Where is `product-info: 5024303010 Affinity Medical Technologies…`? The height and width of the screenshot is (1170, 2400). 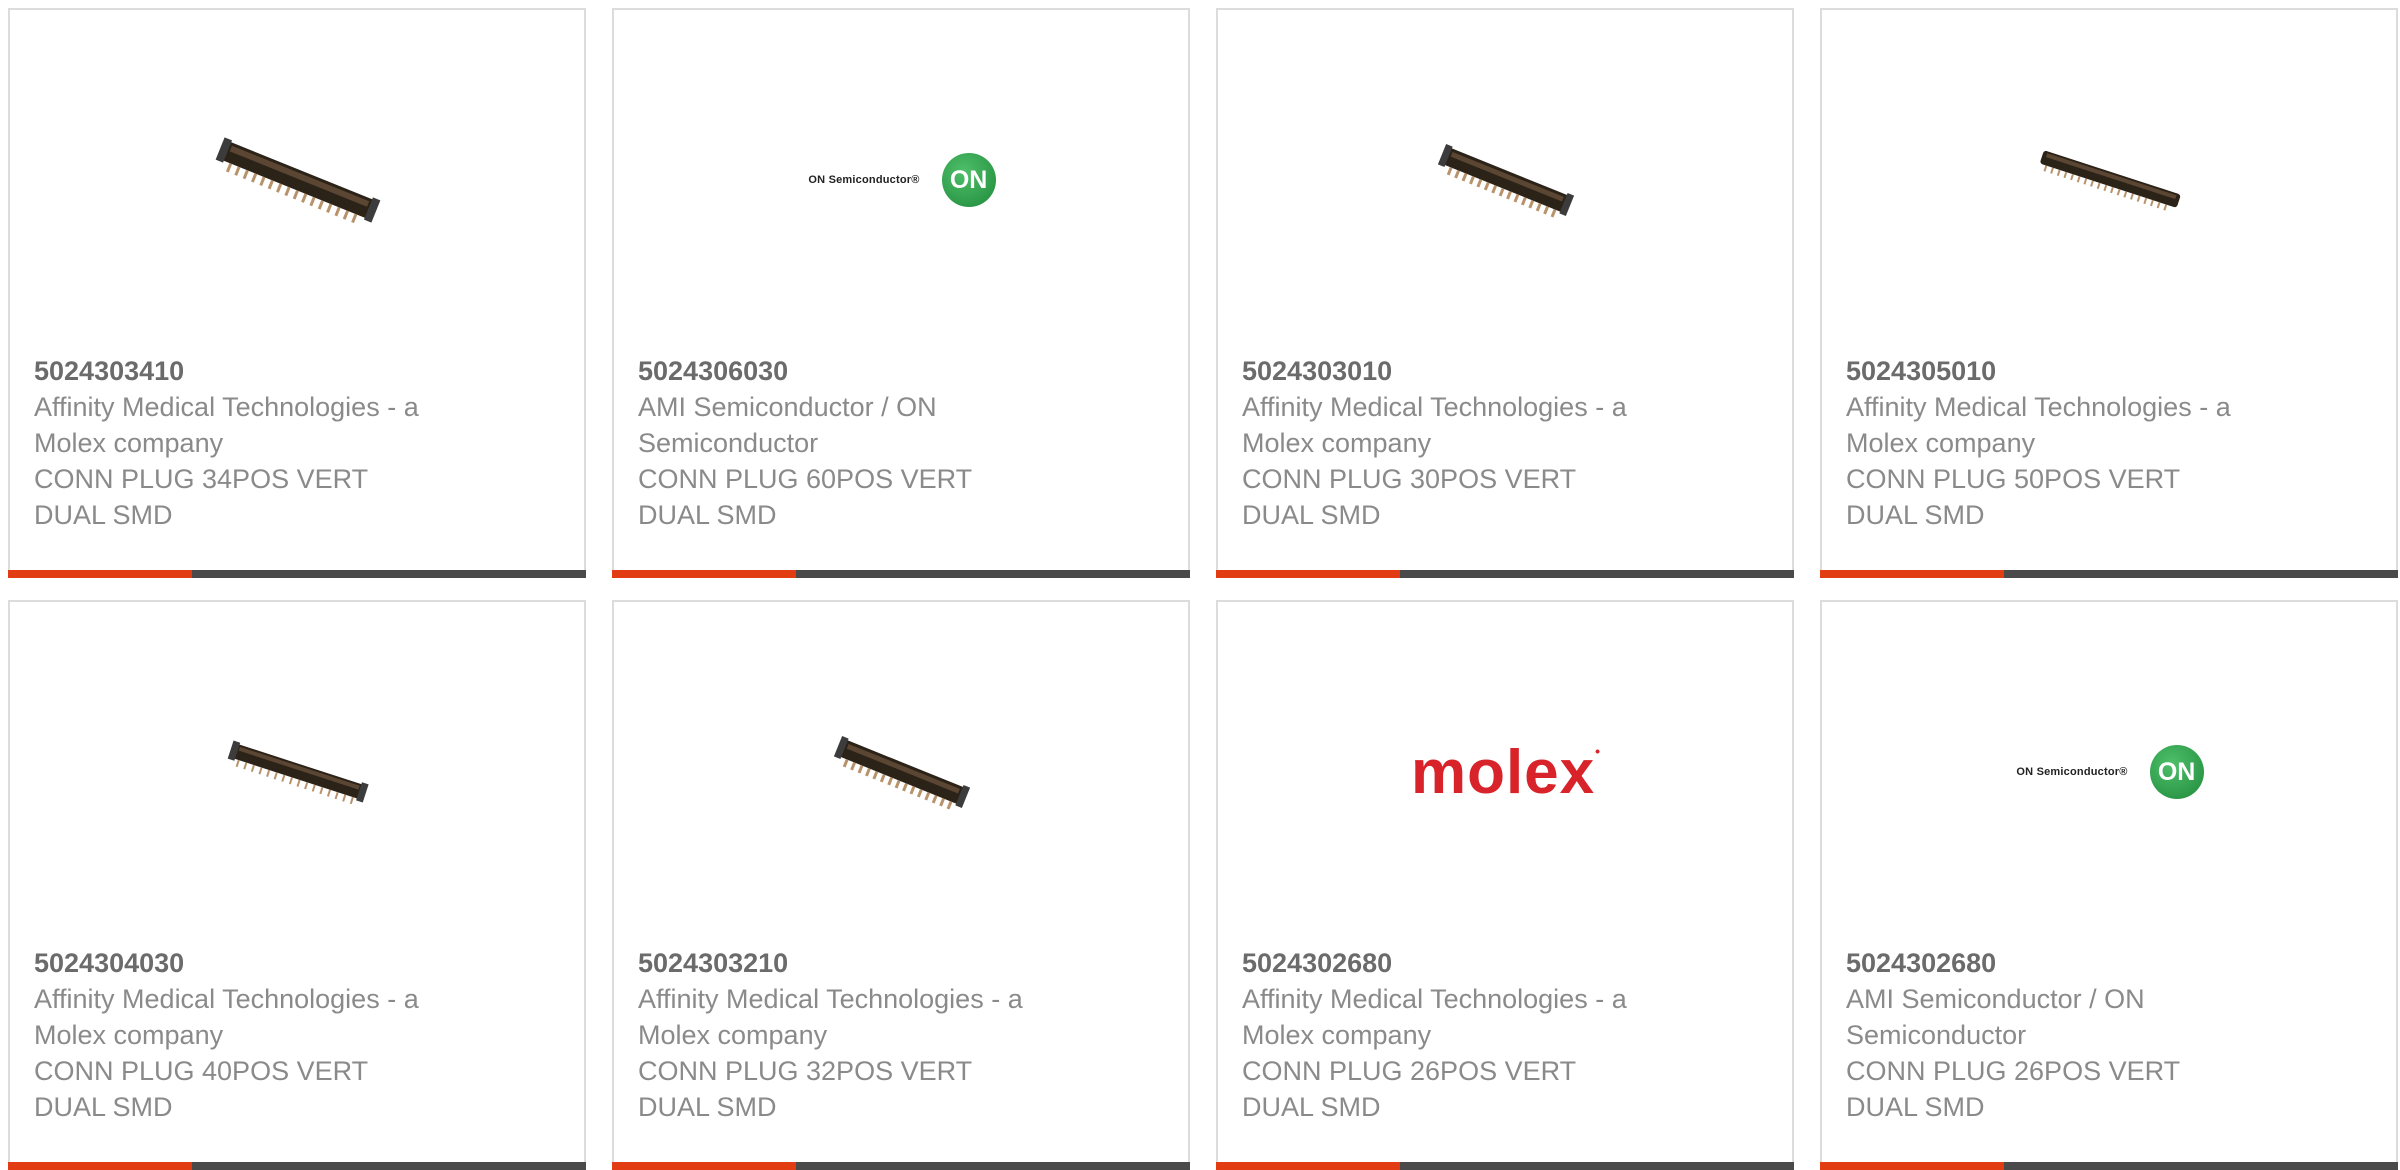 product-info: 5024303010 Affinity Medical Technologies… is located at coordinates (1472, 443).